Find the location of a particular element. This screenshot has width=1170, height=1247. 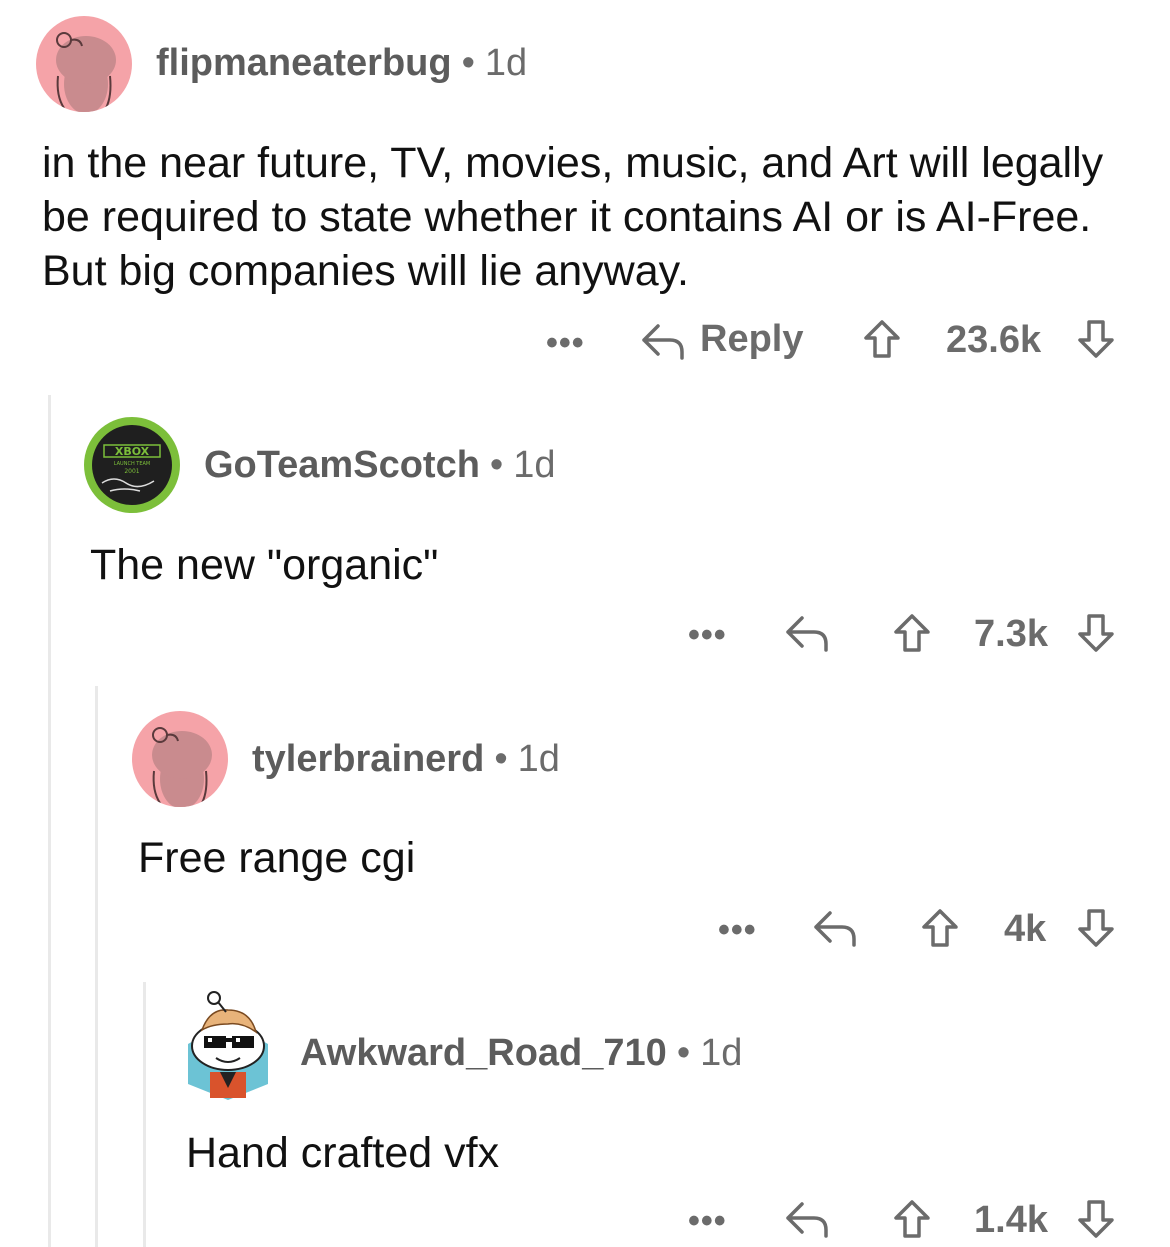

username: flipmaneaterbug is located at coordinates (304, 63).